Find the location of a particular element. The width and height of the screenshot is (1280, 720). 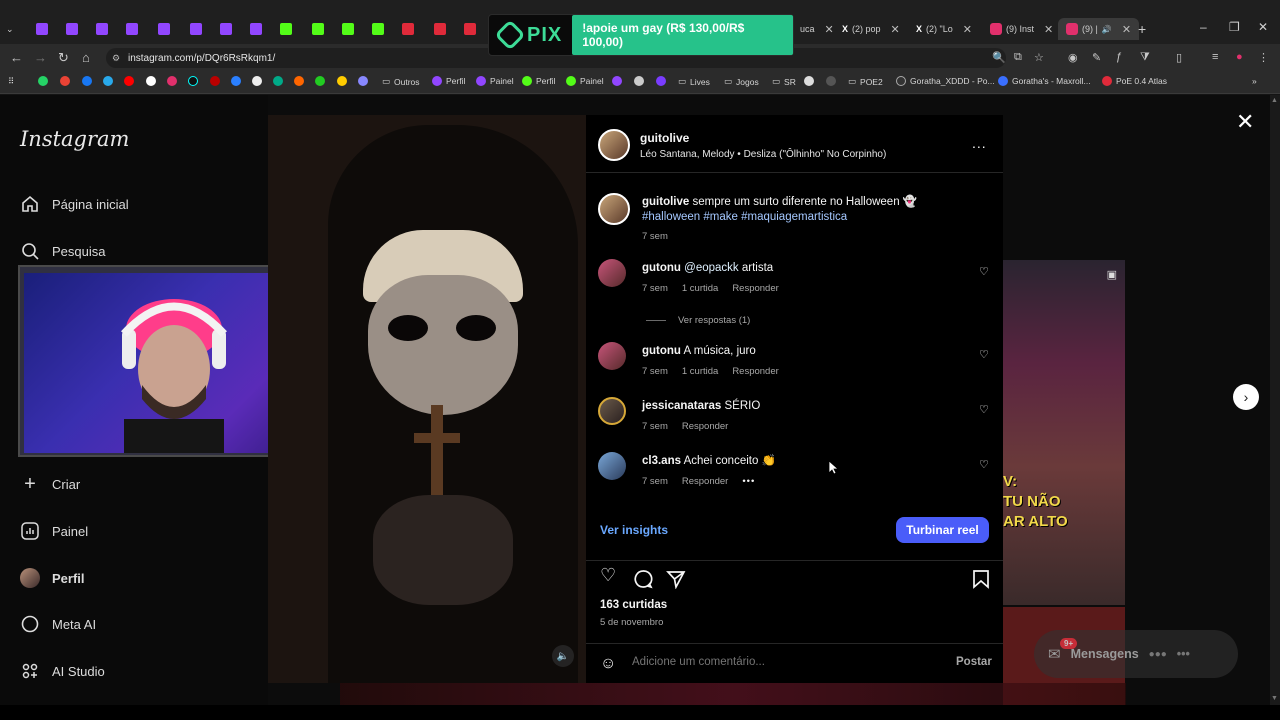

page-scrollbar is located at coordinates (1275, 400).